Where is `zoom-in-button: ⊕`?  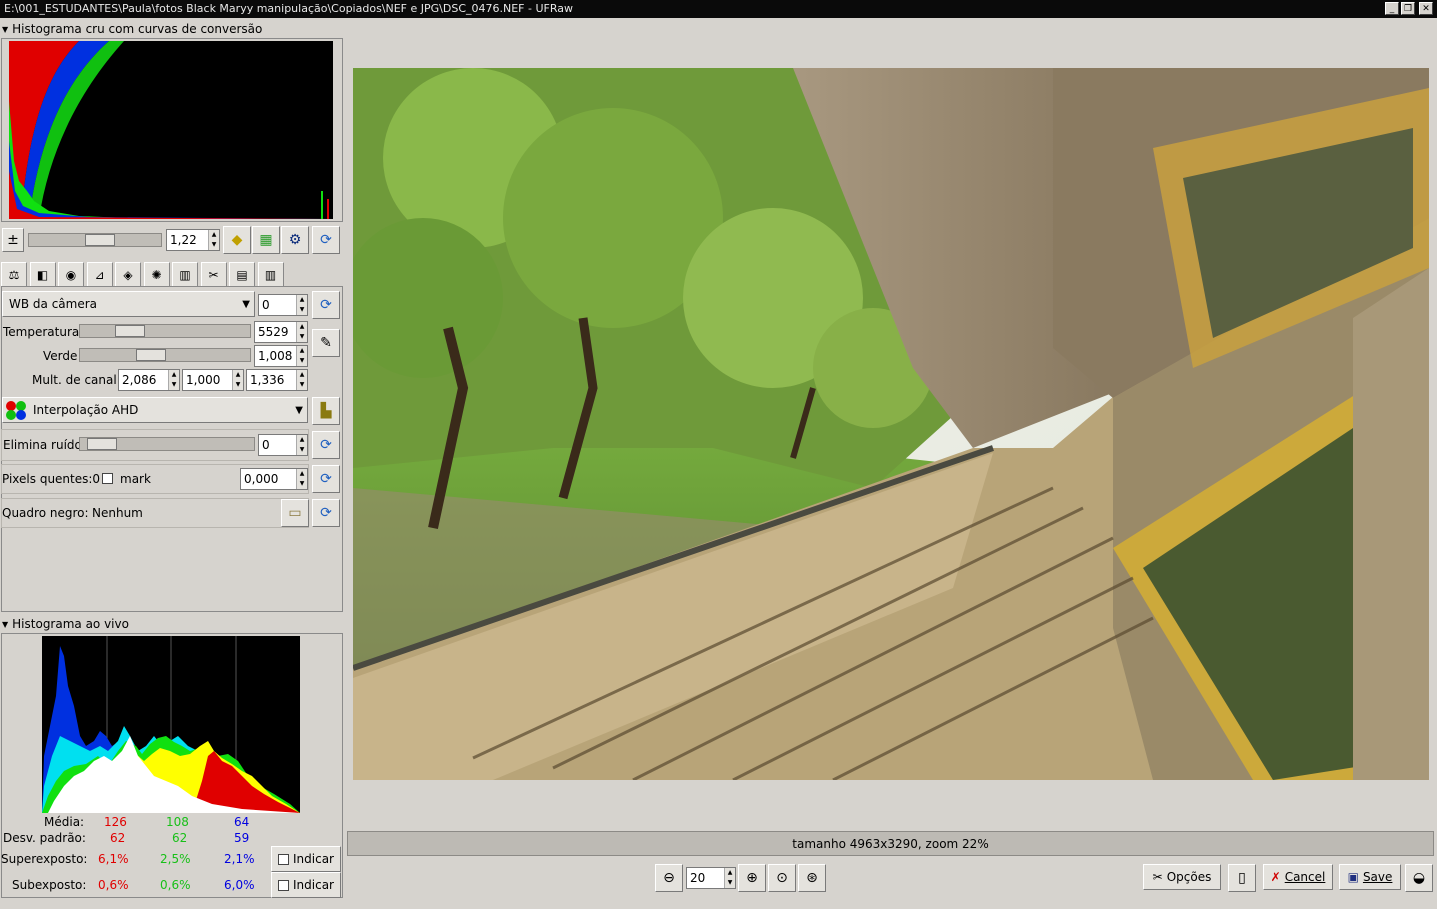 zoom-in-button: ⊕ is located at coordinates (752, 878).